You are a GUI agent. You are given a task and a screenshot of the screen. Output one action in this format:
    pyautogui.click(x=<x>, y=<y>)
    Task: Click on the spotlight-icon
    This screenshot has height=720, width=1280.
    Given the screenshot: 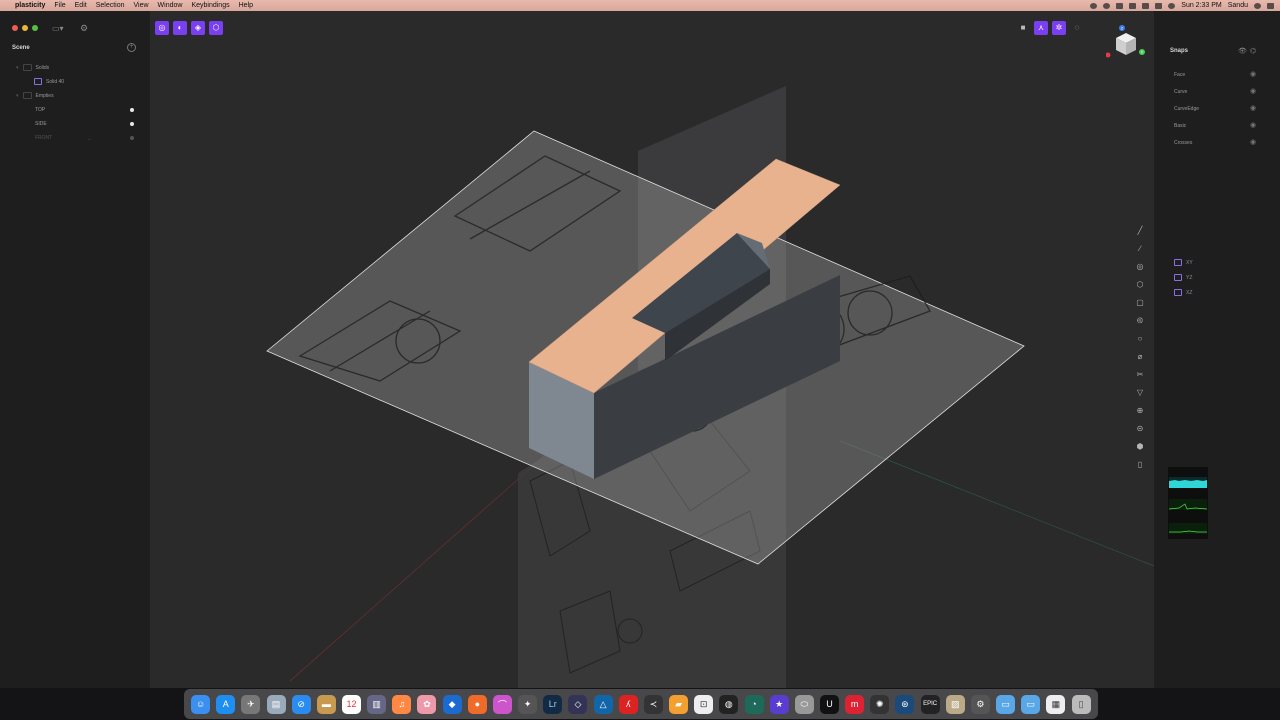 What is the action you would take?
    pyautogui.click(x=1257, y=5)
    